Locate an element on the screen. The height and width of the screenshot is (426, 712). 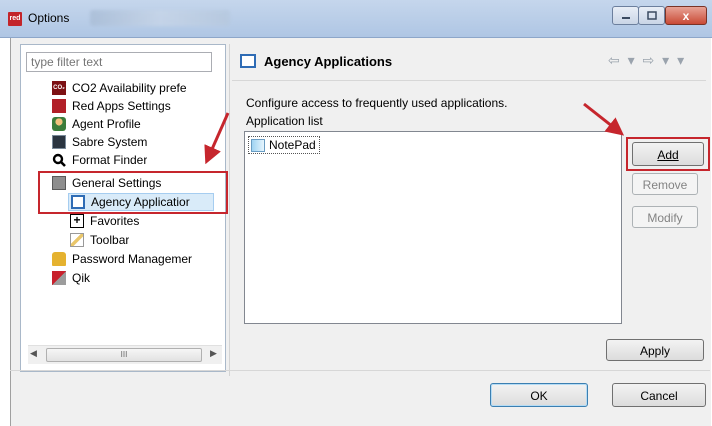
arrow-to-general-settings is located at coordinates (217, 138).